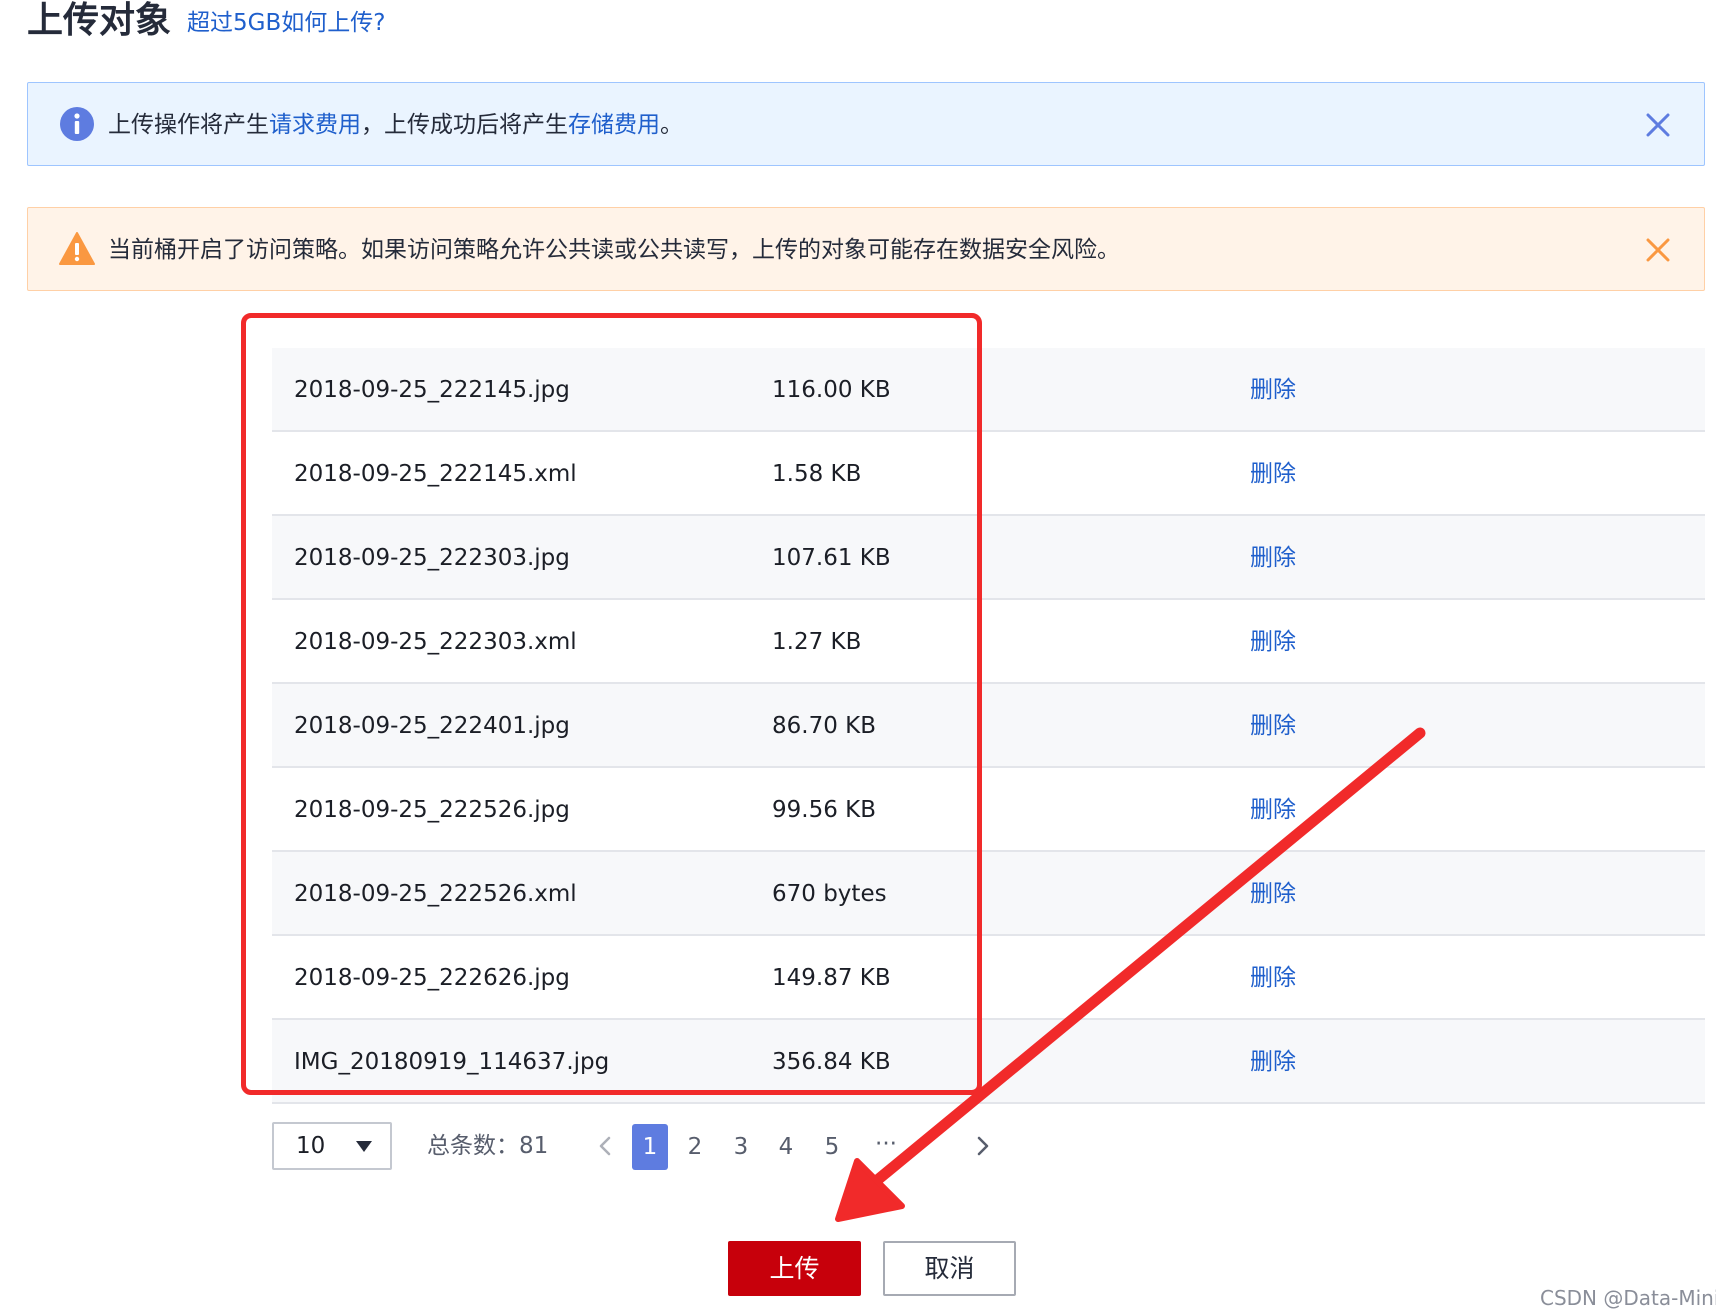  I want to click on more-pages: ···, so click(886, 1147).